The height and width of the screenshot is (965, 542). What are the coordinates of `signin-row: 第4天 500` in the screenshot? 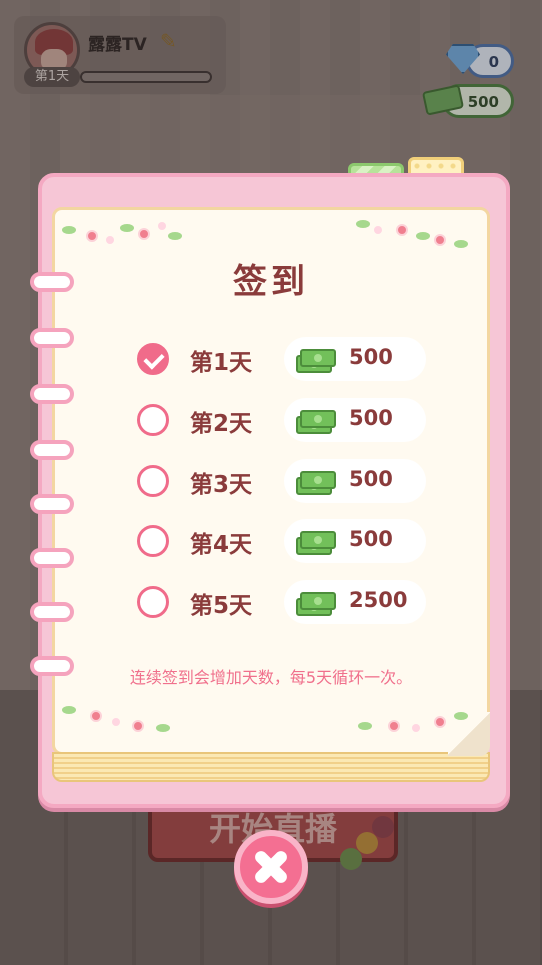 It's located at (271, 541).